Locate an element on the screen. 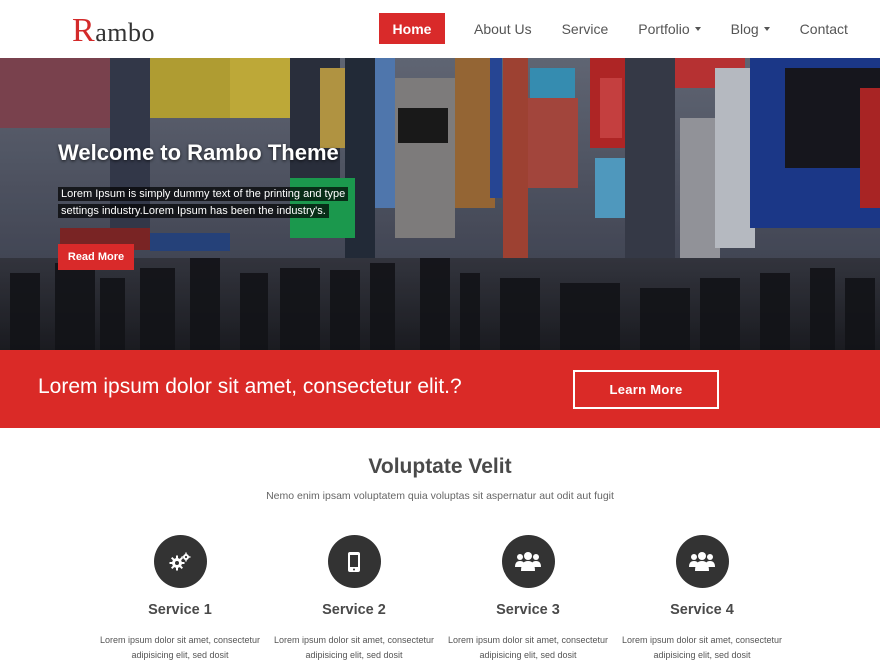 The image size is (880, 660). nav-item-portfolio: Portfolio is located at coordinates (669, 28).